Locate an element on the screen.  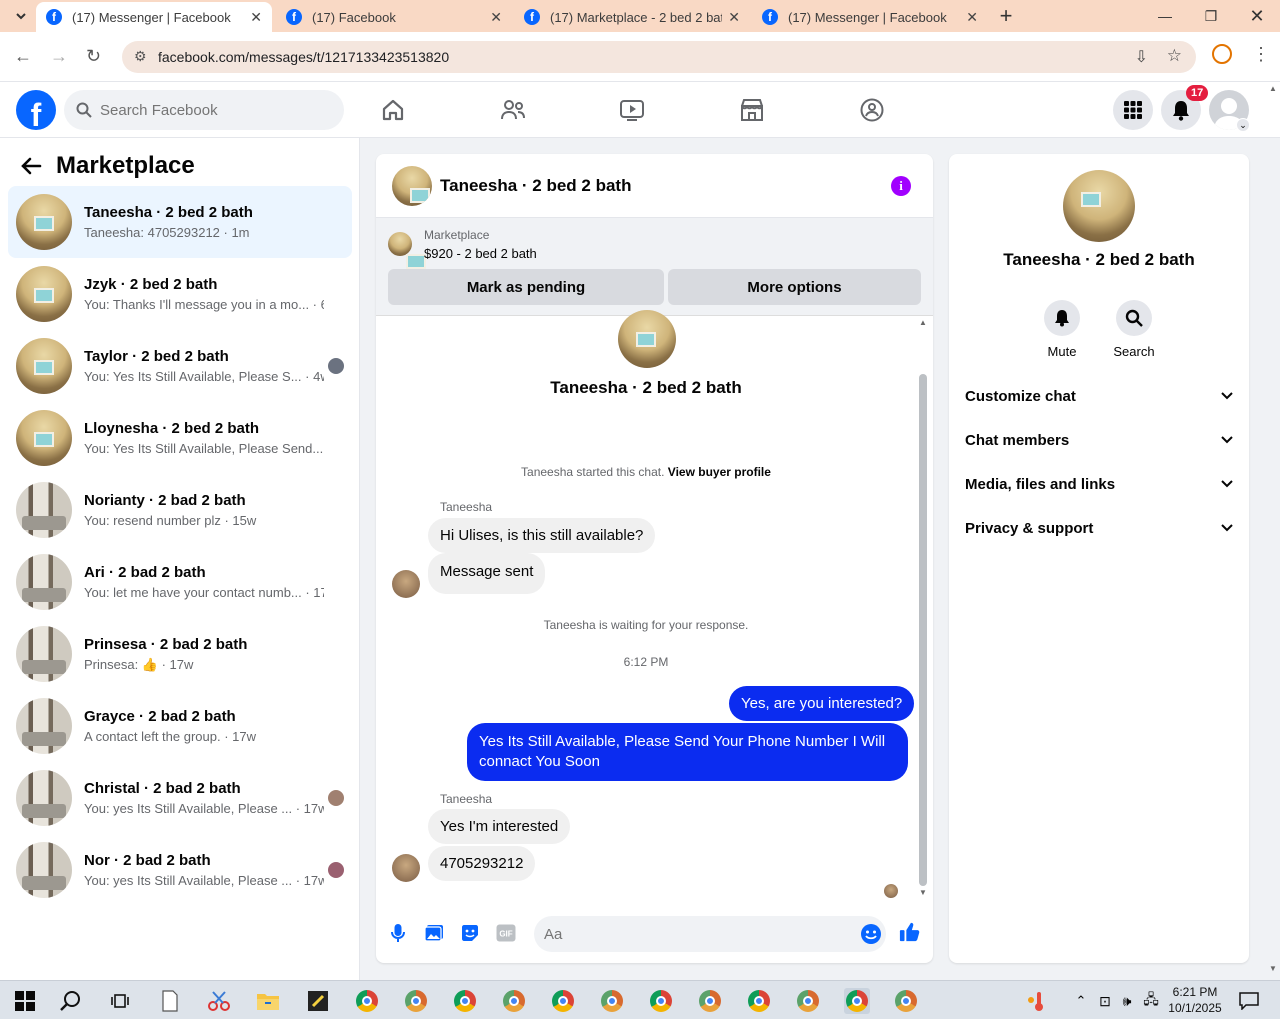
facebook-logo-icon: f is located at coordinates (36, 110).